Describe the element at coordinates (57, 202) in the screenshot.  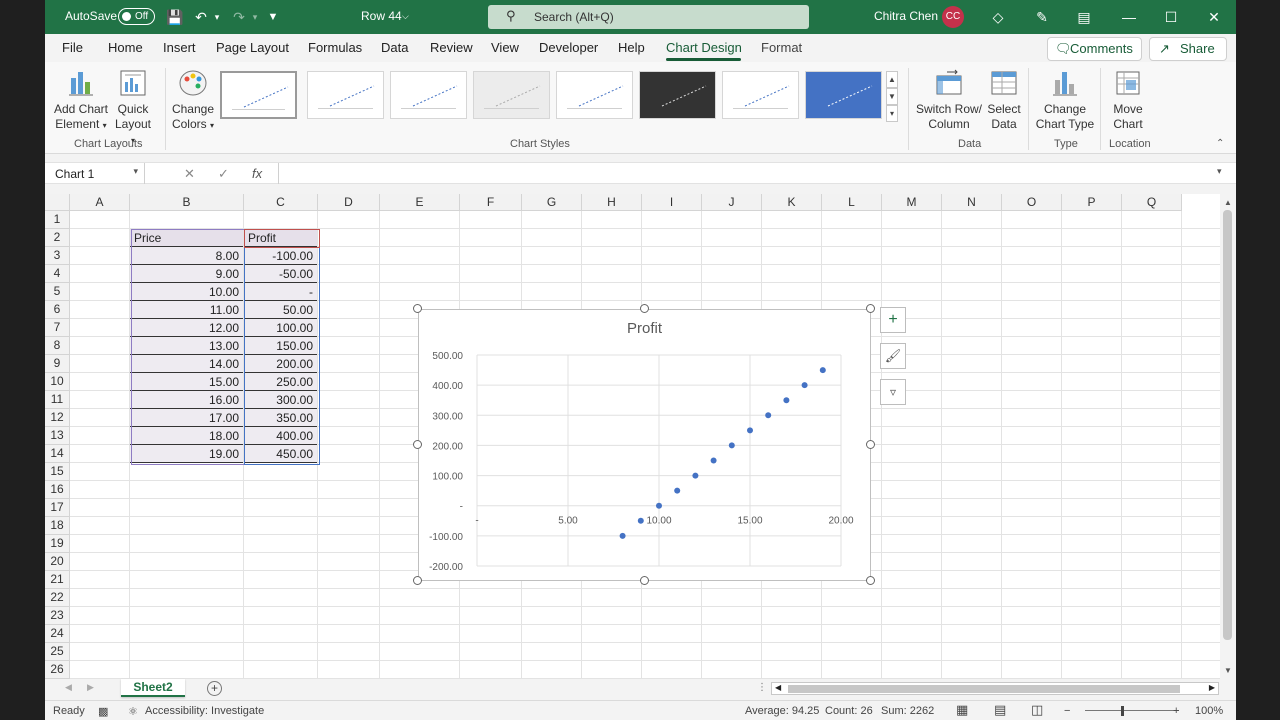
I see `select-all-corner` at that location.